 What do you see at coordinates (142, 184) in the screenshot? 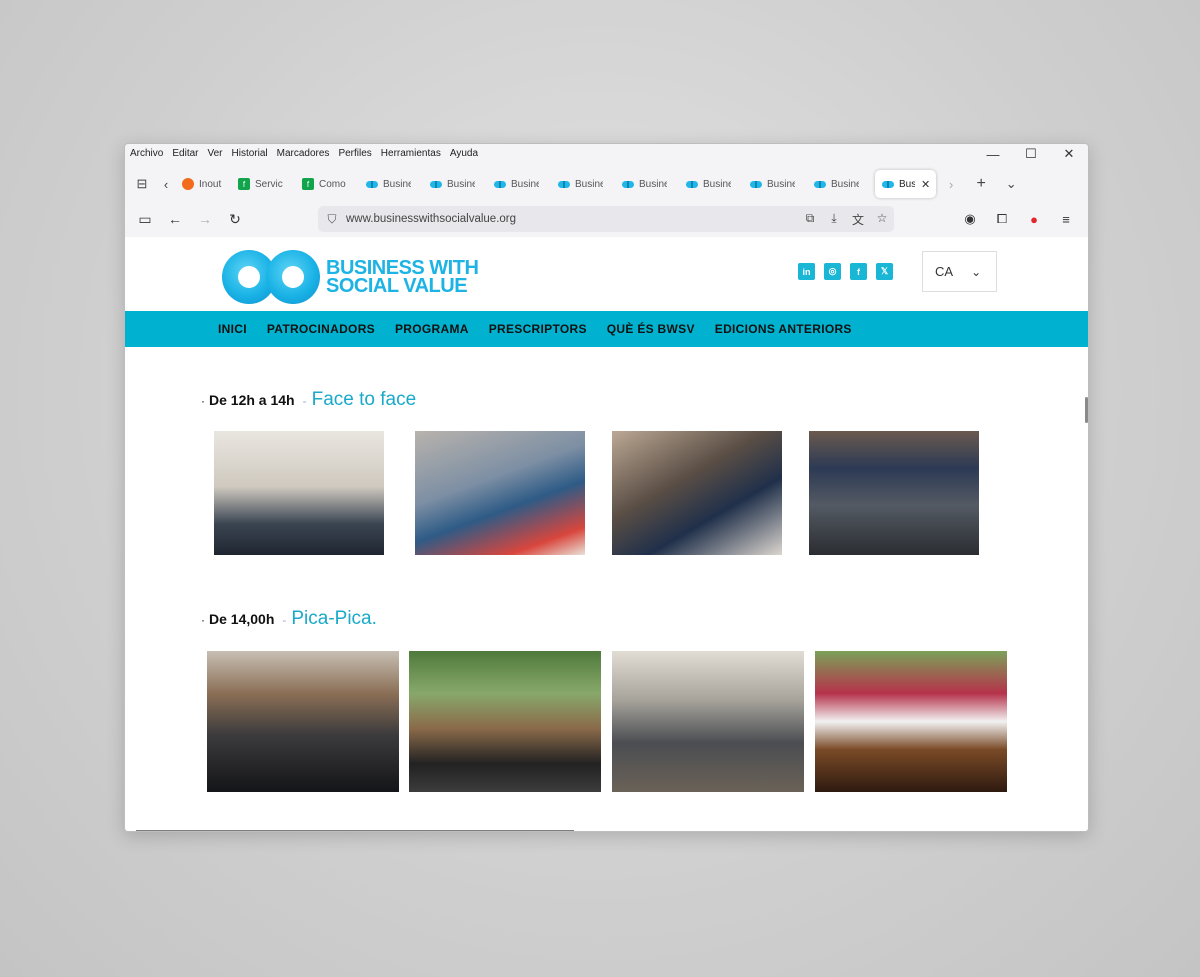
I see `tab-overview-icon: ⊟` at bounding box center [142, 184].